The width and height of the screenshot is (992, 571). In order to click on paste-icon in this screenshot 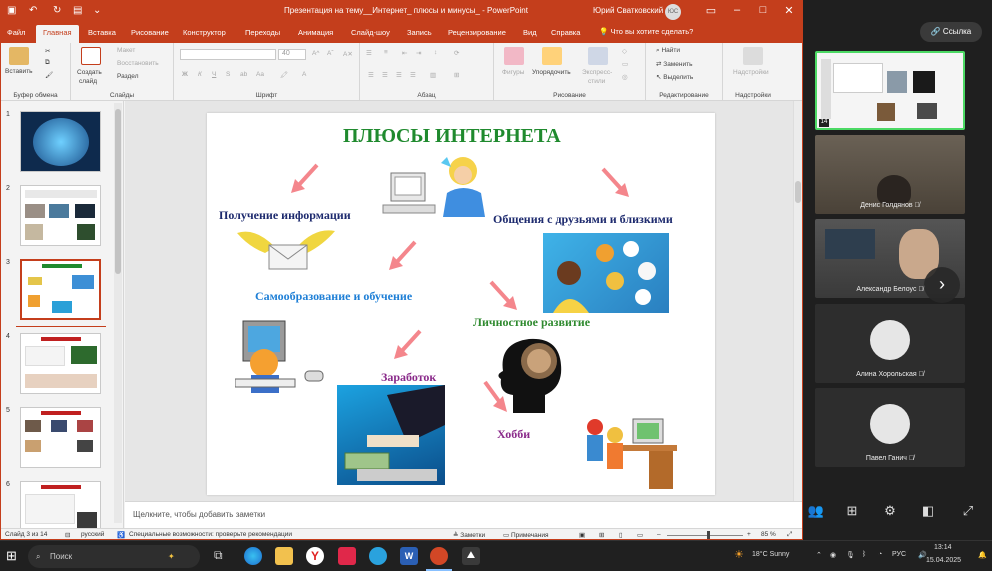, I will do `click(19, 56)`.